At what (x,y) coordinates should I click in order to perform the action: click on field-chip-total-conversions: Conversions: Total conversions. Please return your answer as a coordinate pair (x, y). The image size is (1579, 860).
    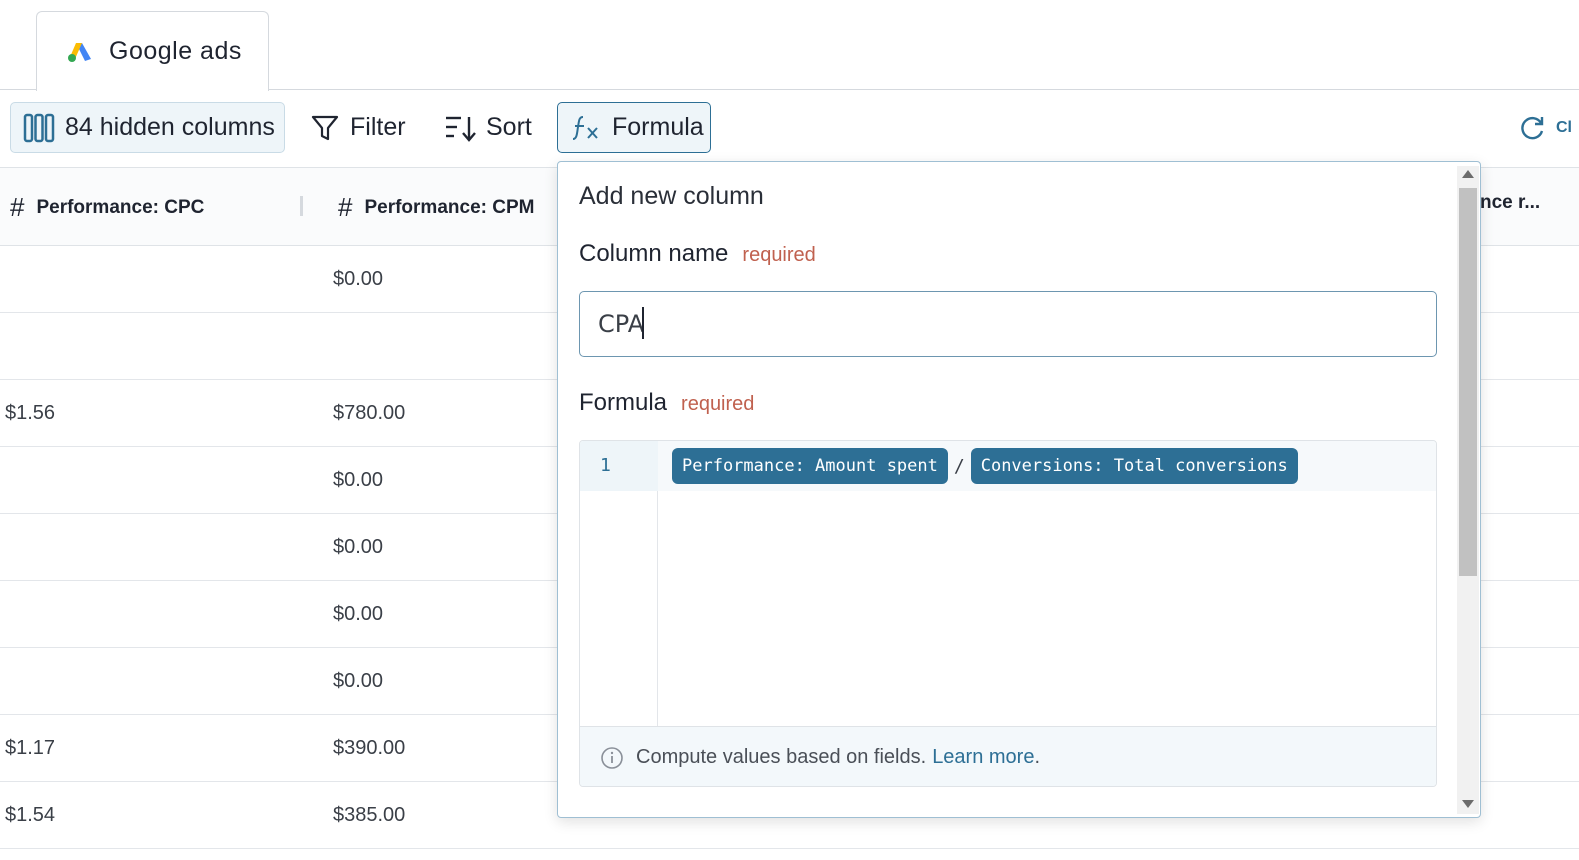
    Looking at the image, I should click on (1134, 466).